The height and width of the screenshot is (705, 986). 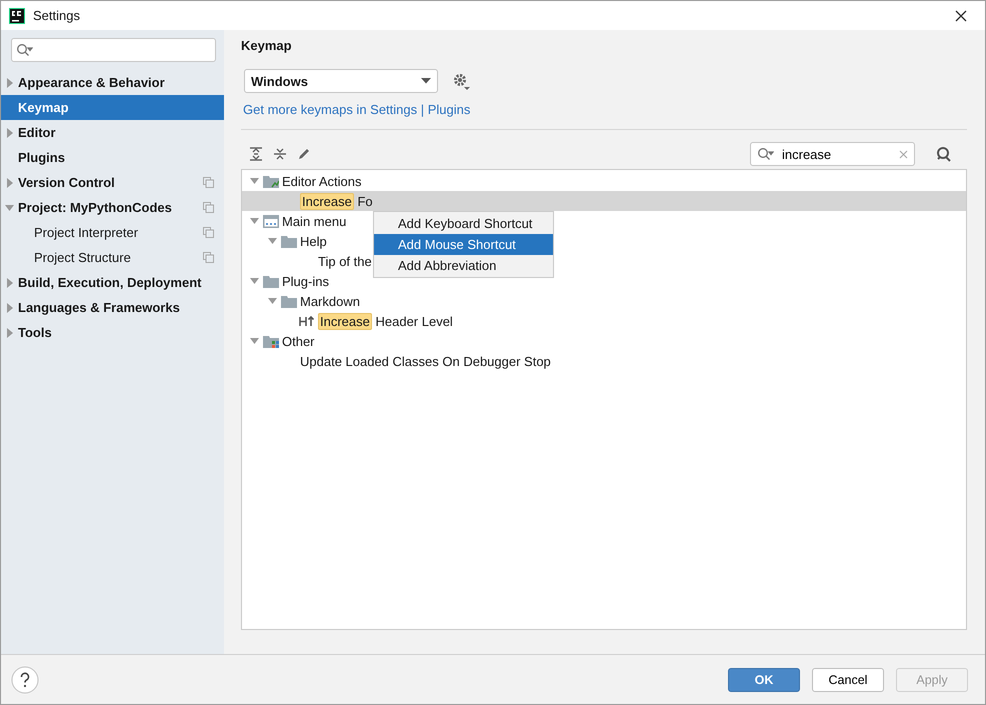 What do you see at coordinates (314, 221) in the screenshot?
I see `tree-item-label: Main menu` at bounding box center [314, 221].